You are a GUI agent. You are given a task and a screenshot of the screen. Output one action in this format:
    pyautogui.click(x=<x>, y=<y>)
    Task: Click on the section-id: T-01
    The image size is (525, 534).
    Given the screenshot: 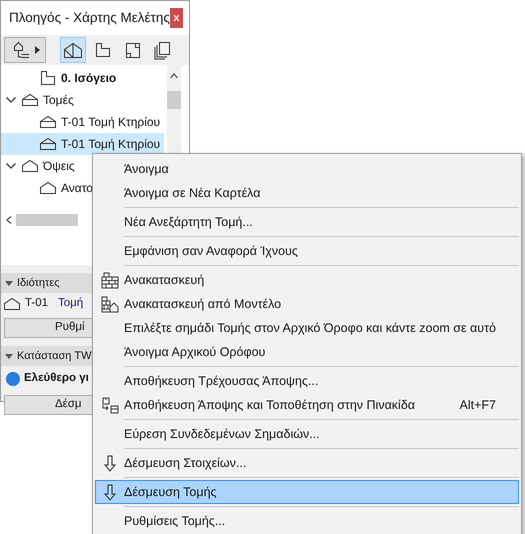 What is the action you would take?
    pyautogui.click(x=36, y=304)
    